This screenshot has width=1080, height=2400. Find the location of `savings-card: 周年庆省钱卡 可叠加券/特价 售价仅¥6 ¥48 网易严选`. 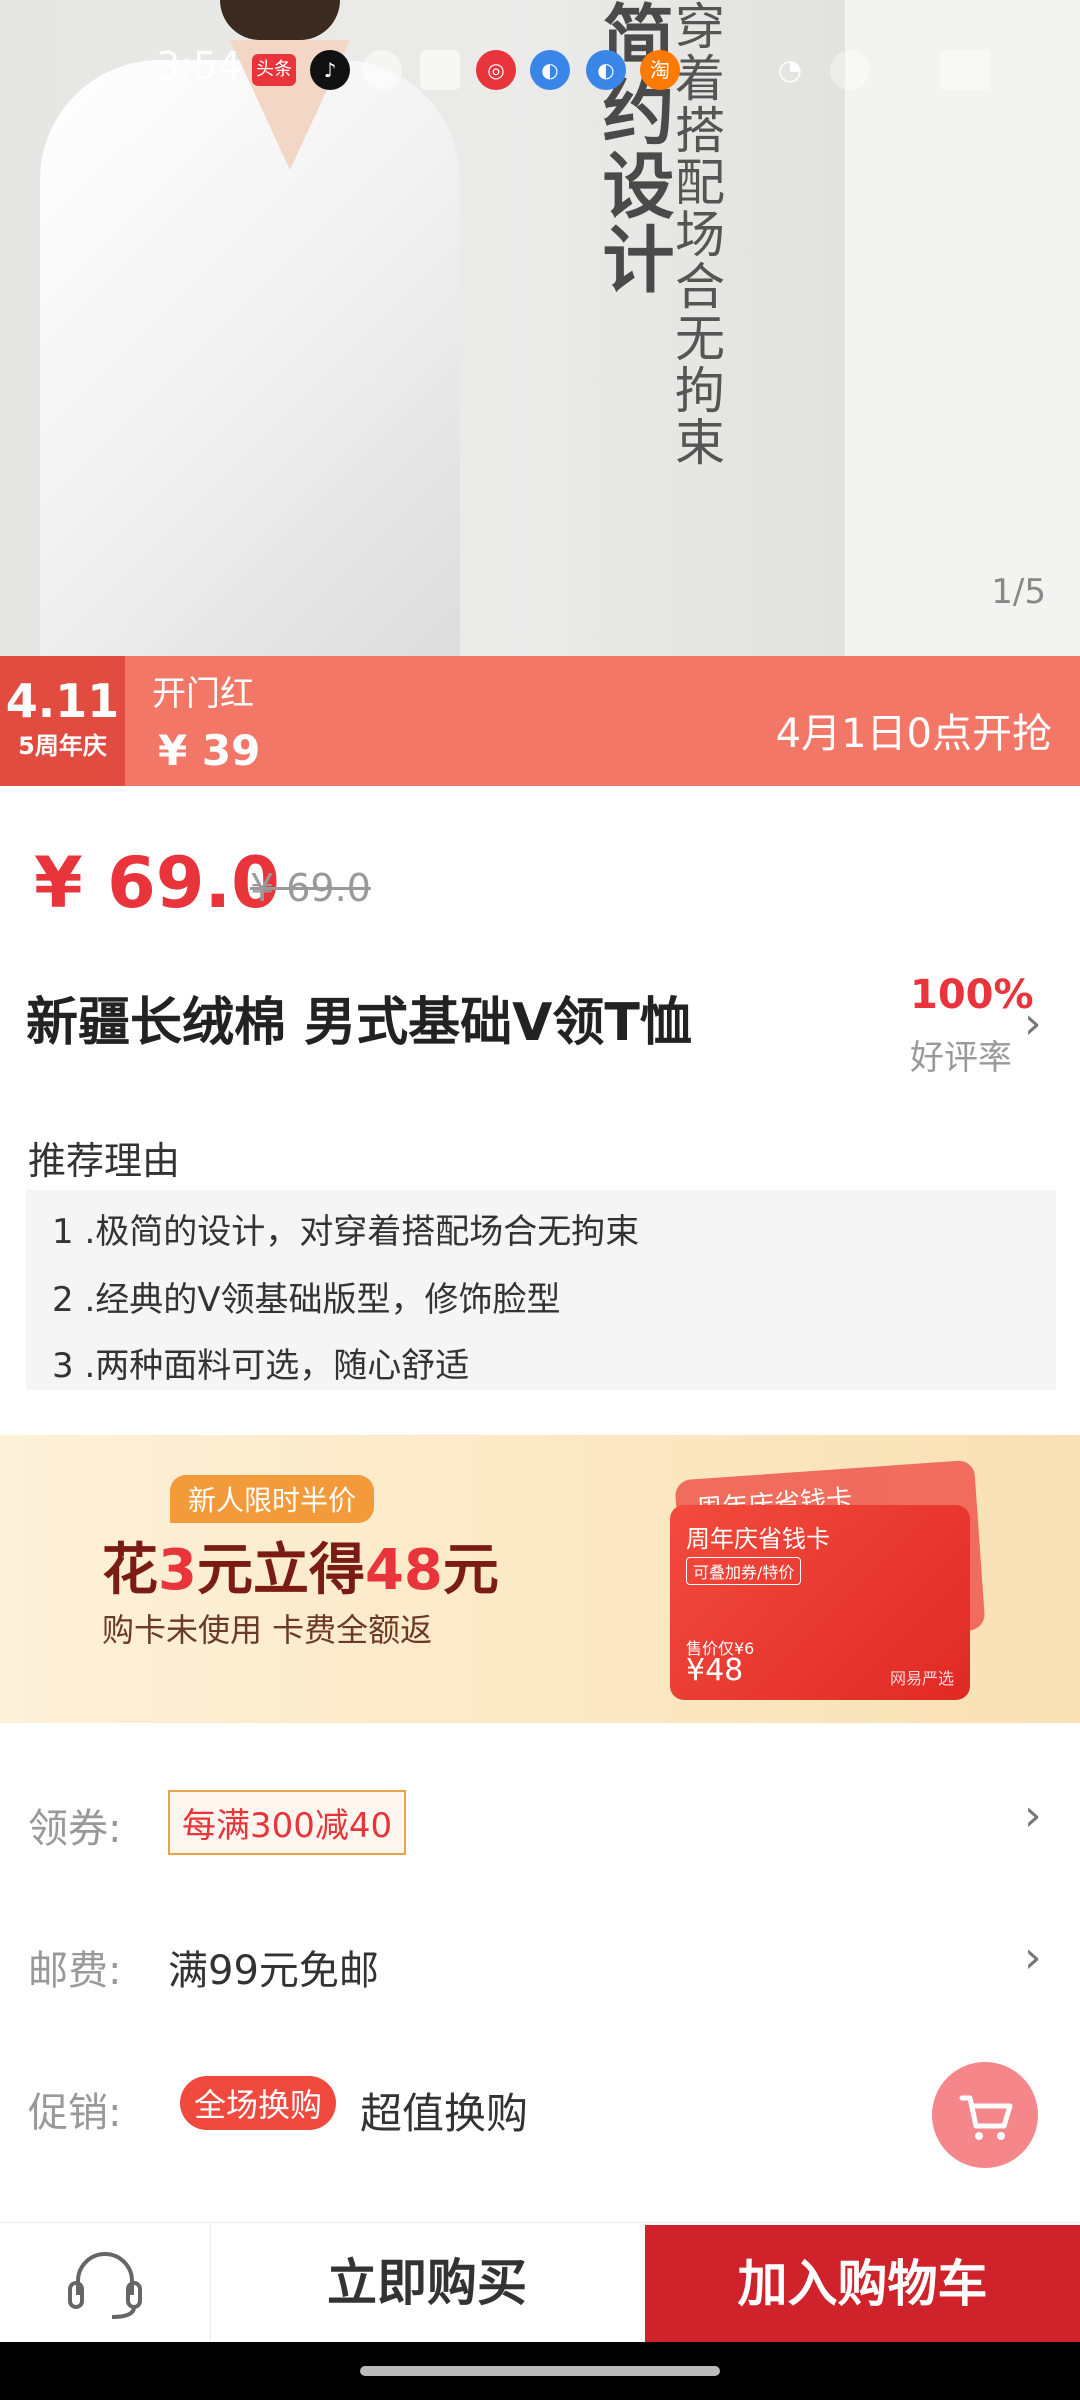

savings-card: 周年庆省钱卡 可叠加券/特价 售价仅¥6 ¥48 网易严选 is located at coordinates (820, 1602).